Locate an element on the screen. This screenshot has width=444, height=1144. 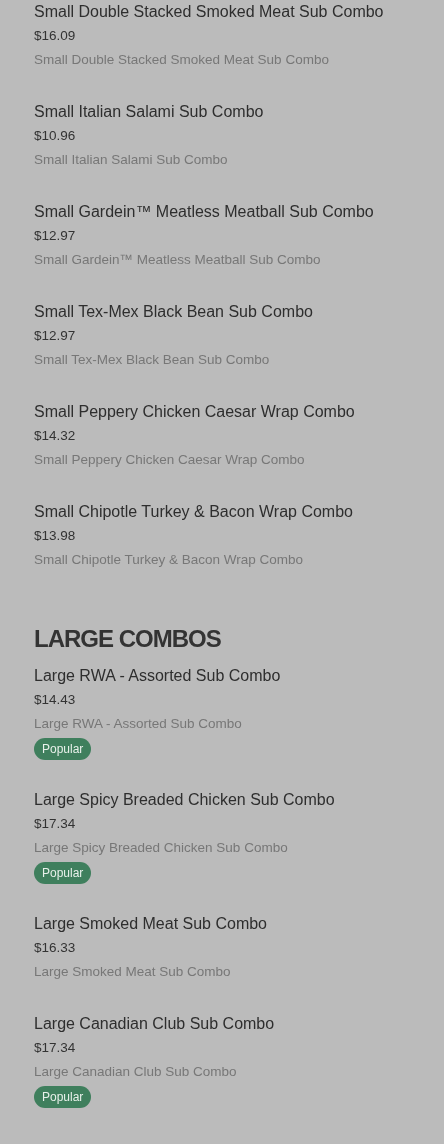
item-description: Large Canadian Club Sub Combo is located at coordinates (136, 1072).